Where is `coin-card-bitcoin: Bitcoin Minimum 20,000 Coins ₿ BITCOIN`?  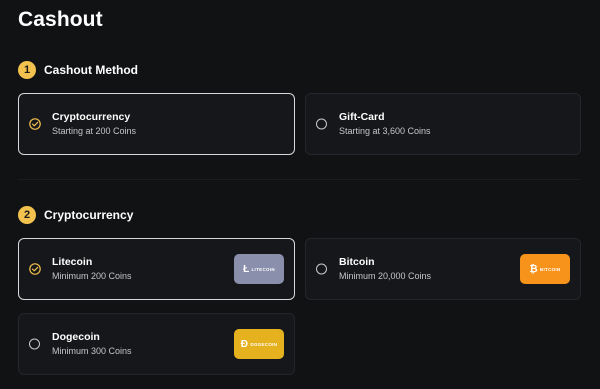
coin-card-bitcoin: Bitcoin Minimum 20,000 Coins ₿ BITCOIN is located at coordinates (443, 269).